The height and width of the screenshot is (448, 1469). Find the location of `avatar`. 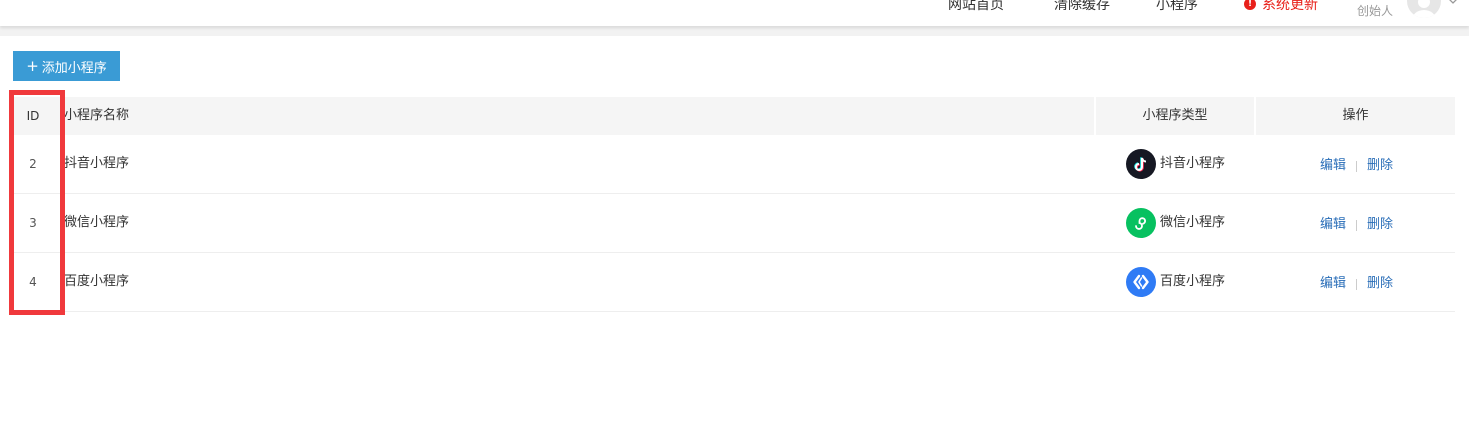

avatar is located at coordinates (1424, 9).